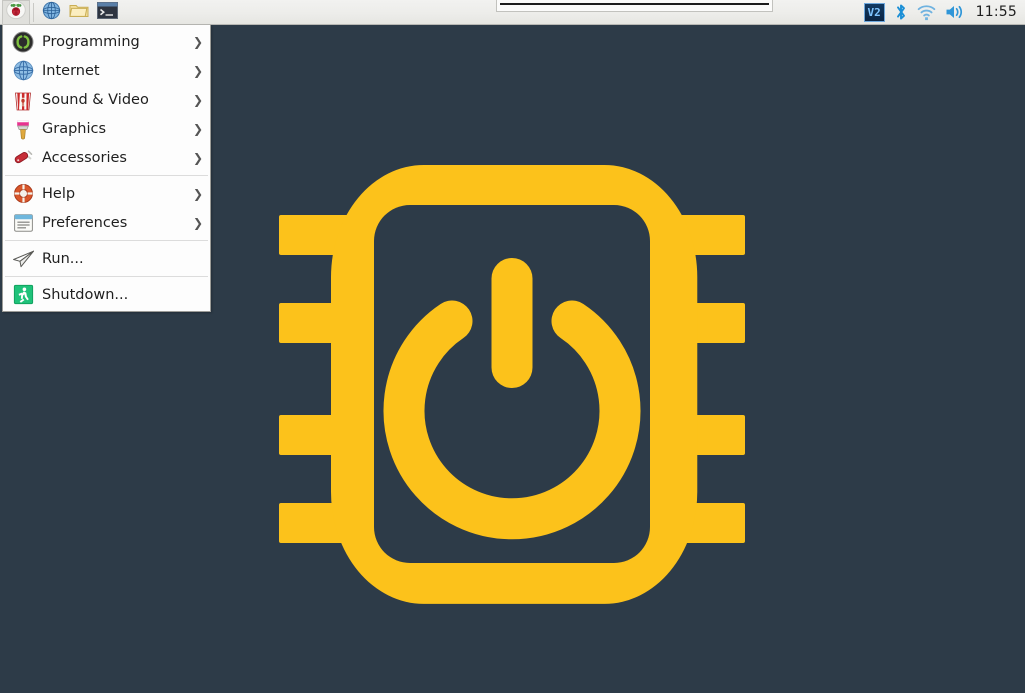 This screenshot has width=1025, height=693. I want to click on clock: 11:55, so click(995, 12).